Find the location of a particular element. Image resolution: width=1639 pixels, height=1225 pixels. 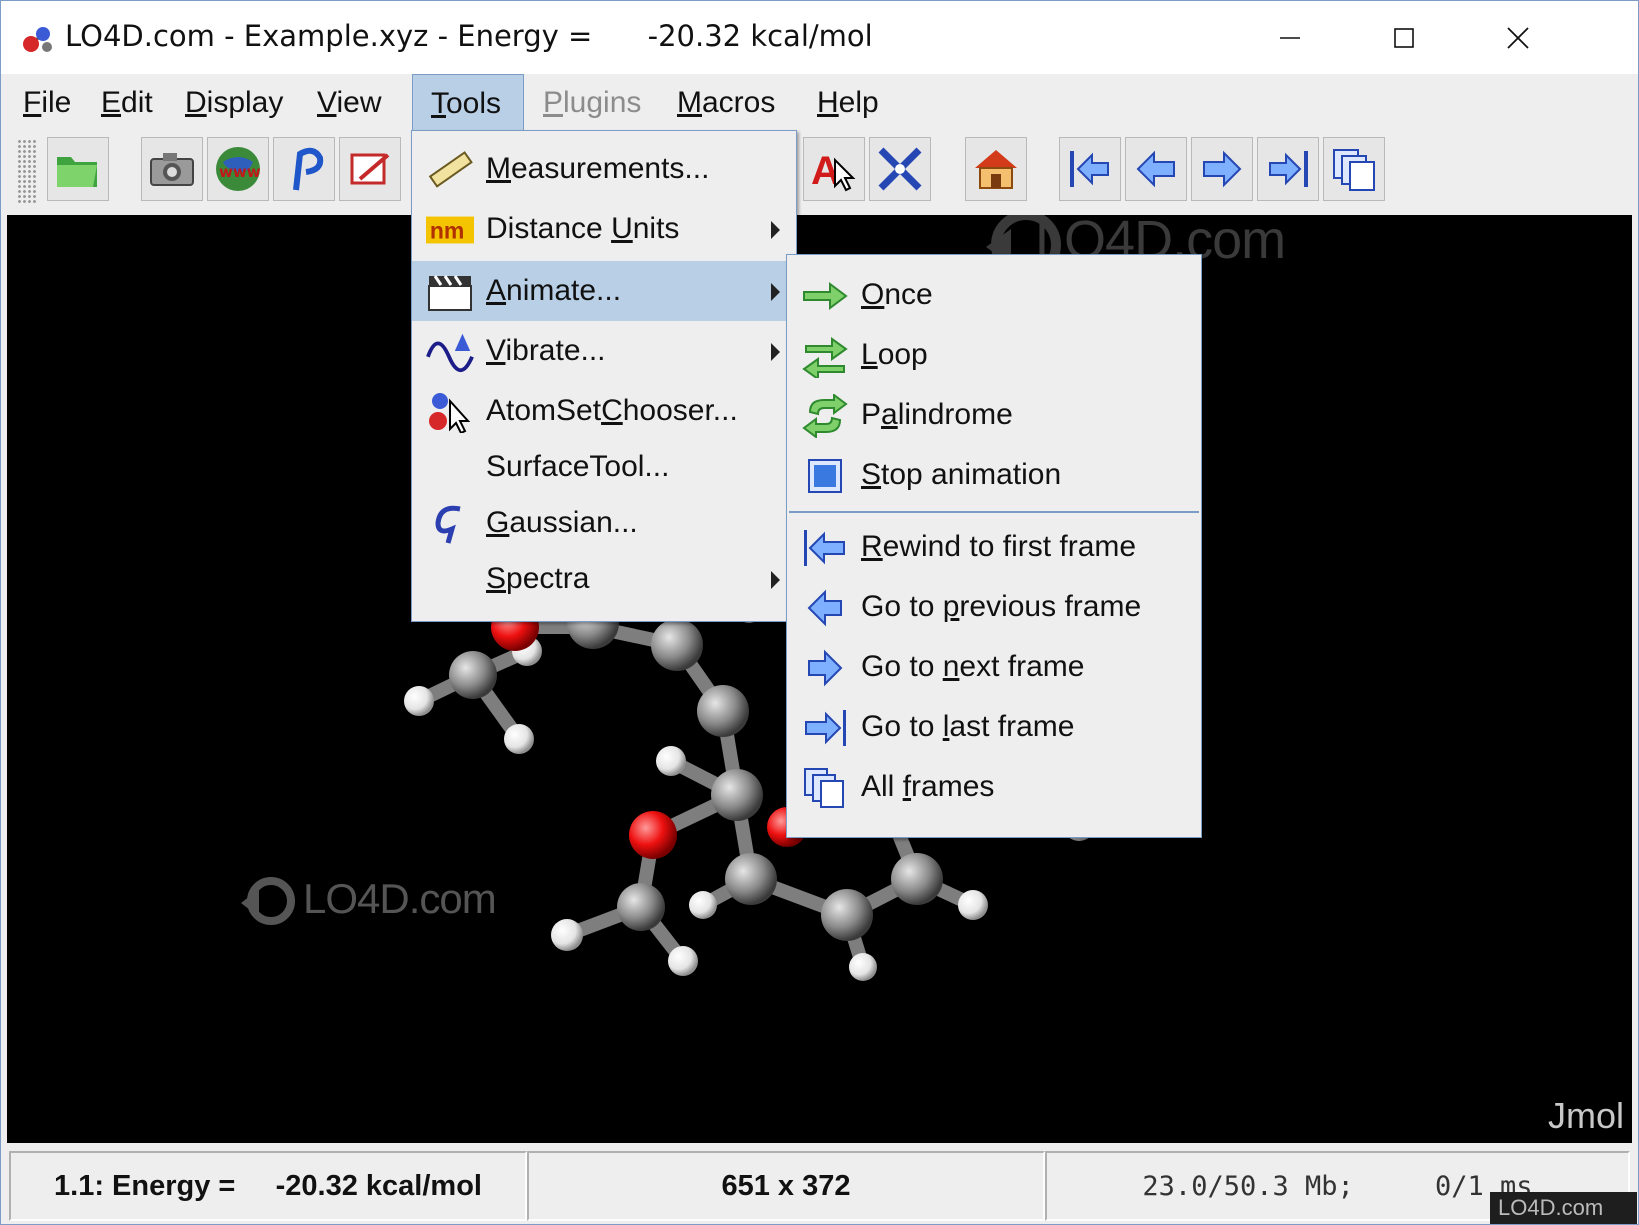

menu-file: File is located at coordinates (47, 102).